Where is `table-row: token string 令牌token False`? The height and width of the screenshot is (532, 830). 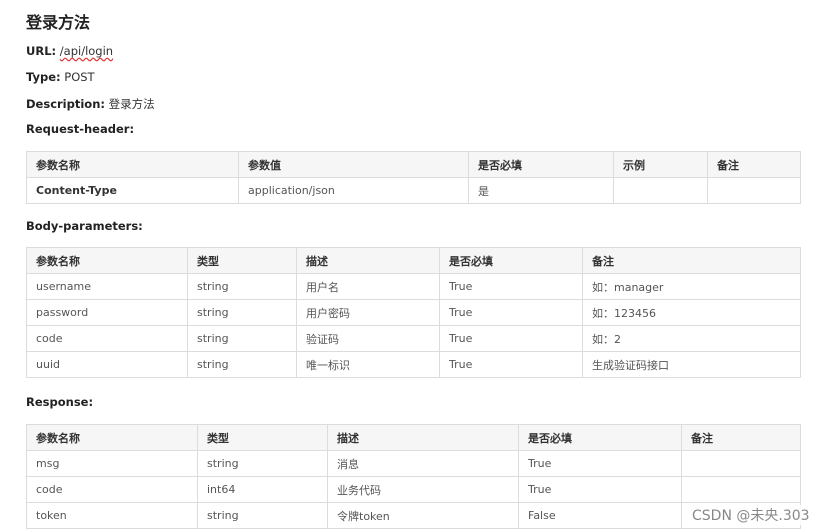
table-row: token string 令牌token False is located at coordinates (413, 515).